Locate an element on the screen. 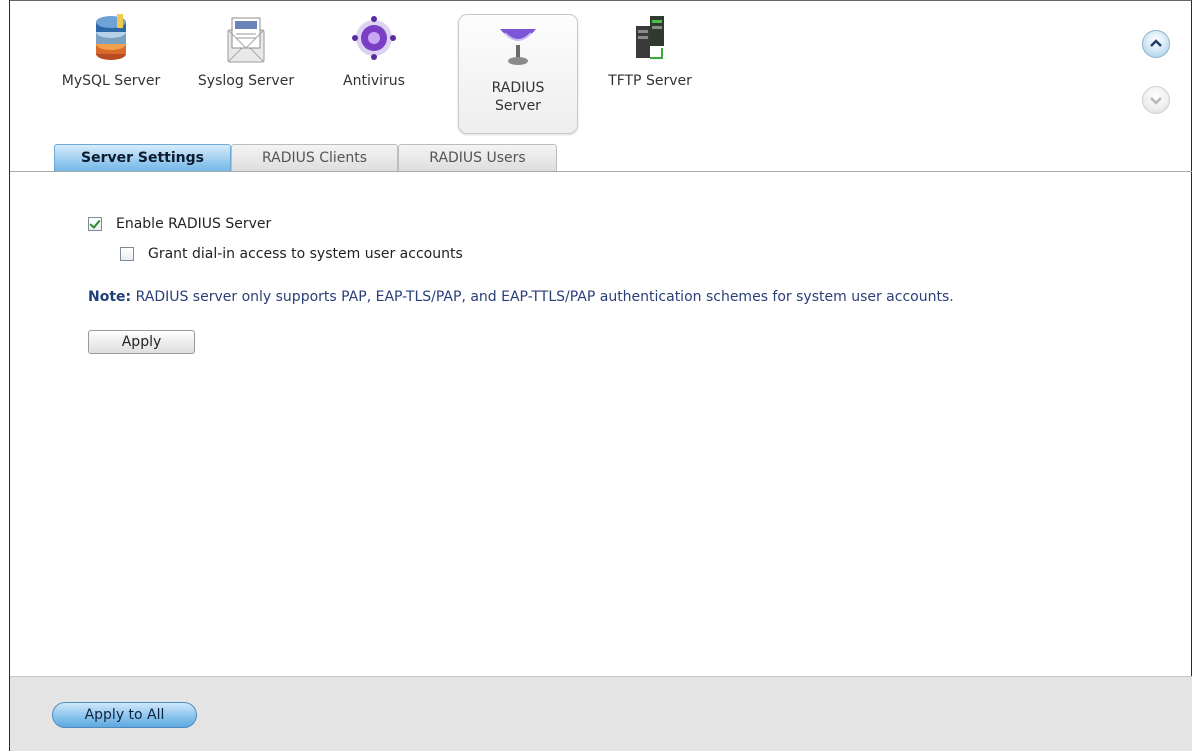 This screenshot has width=1192, height=751. app-tftp-server: TFTP Server is located at coordinates (650, 73).